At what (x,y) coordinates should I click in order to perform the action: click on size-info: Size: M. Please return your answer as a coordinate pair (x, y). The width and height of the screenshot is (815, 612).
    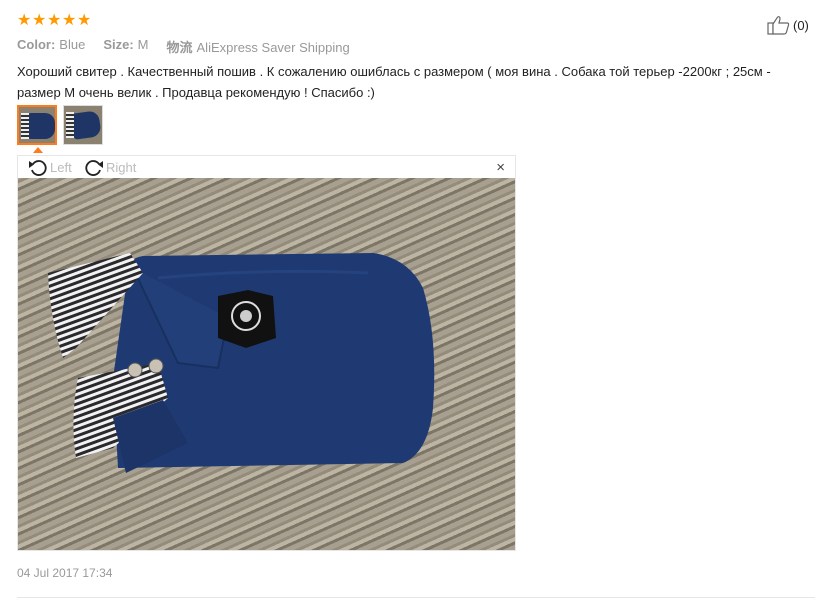
    Looking at the image, I should click on (125, 46).